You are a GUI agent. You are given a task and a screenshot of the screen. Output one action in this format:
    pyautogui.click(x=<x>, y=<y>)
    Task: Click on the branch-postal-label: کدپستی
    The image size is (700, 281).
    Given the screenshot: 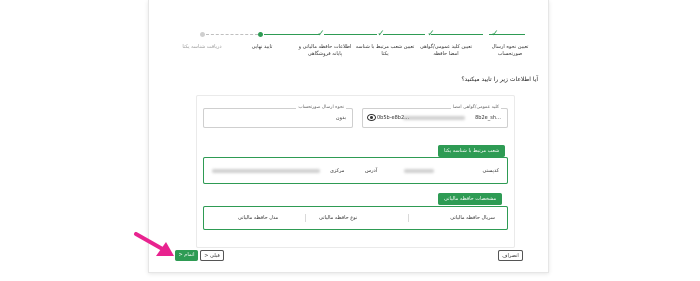 What is the action you would take?
    pyautogui.click(x=490, y=171)
    